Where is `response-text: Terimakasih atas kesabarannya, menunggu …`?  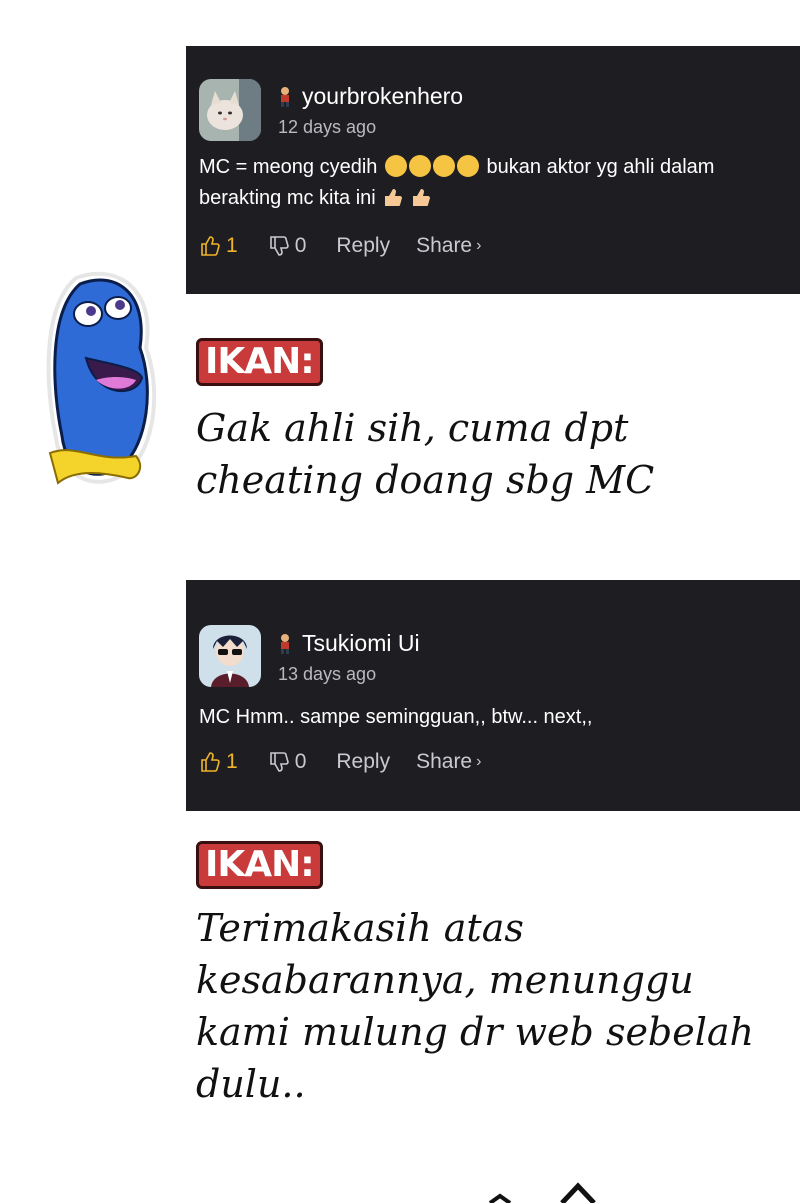
response-text: Terimakasih atas kesabarannya, menunggu … is located at coordinates (475, 1006).